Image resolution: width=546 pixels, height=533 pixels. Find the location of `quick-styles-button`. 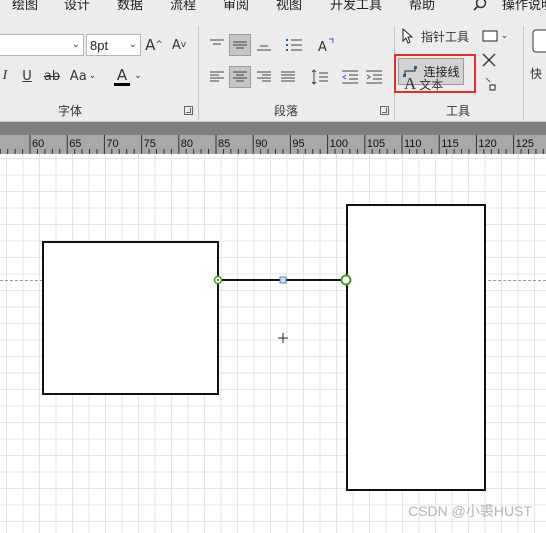

quick-styles-button is located at coordinates (538, 41).